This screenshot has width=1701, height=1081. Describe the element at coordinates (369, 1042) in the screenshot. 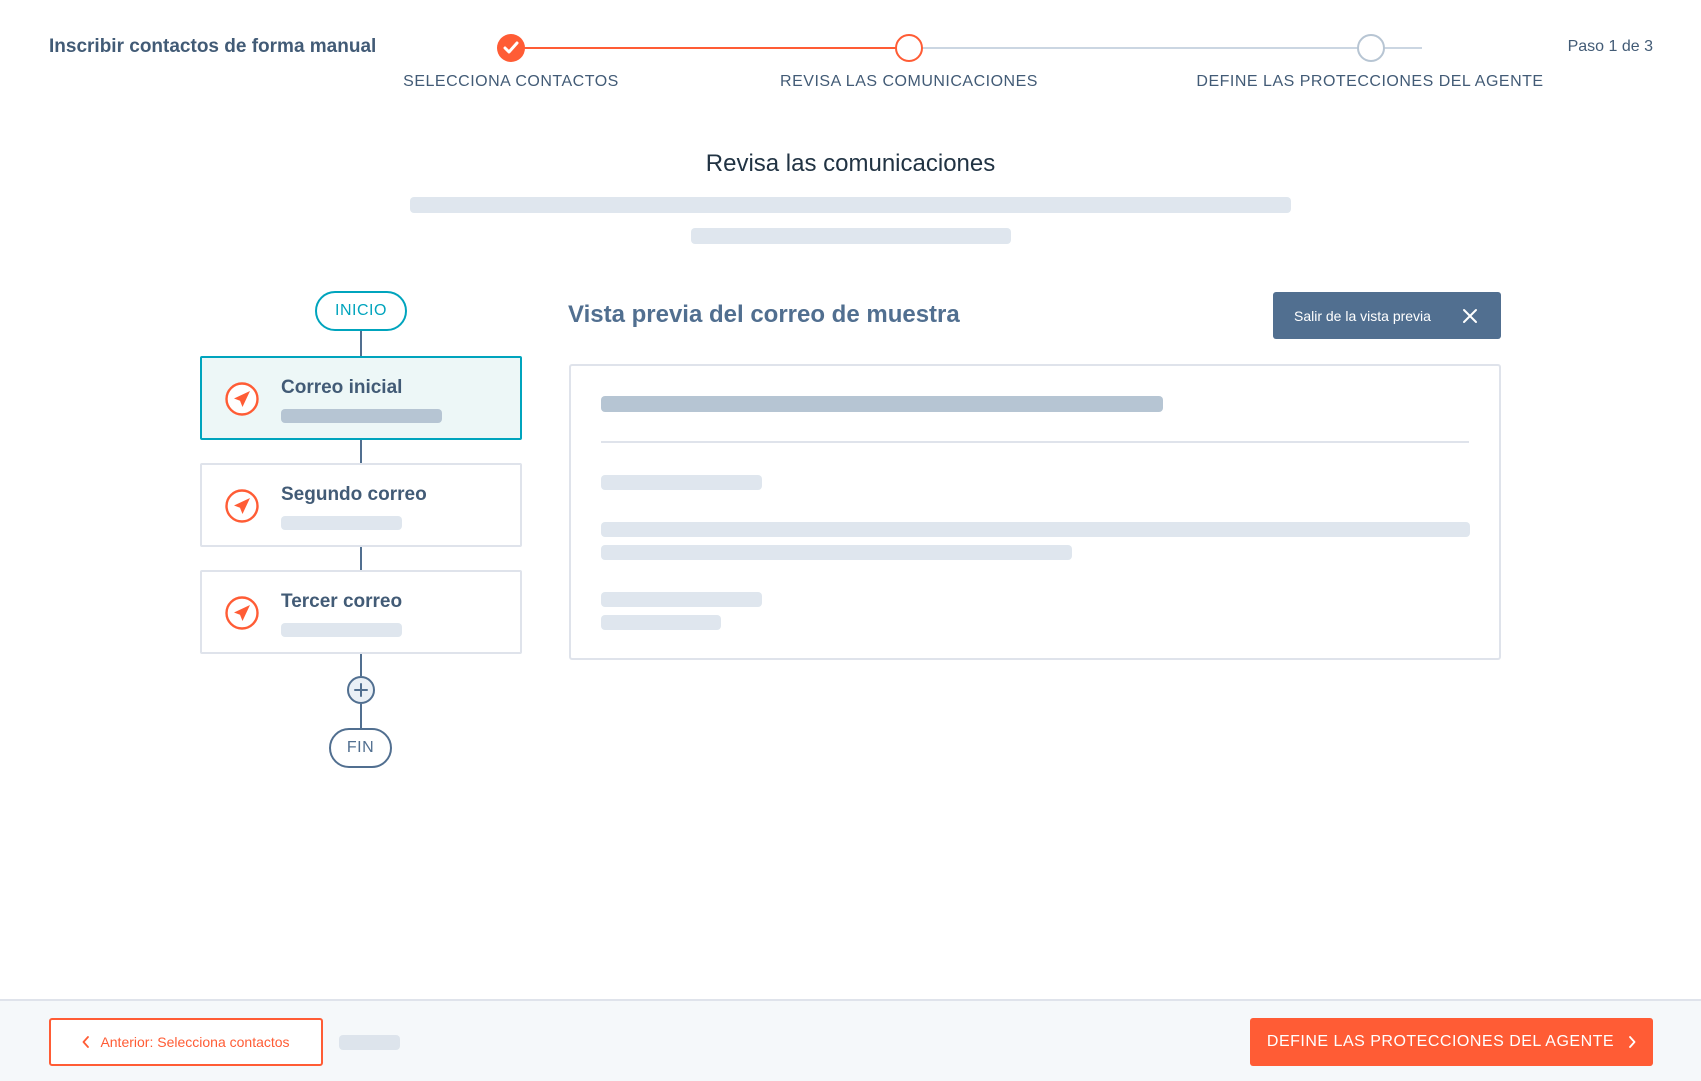

I see `footer-placeholder` at that location.